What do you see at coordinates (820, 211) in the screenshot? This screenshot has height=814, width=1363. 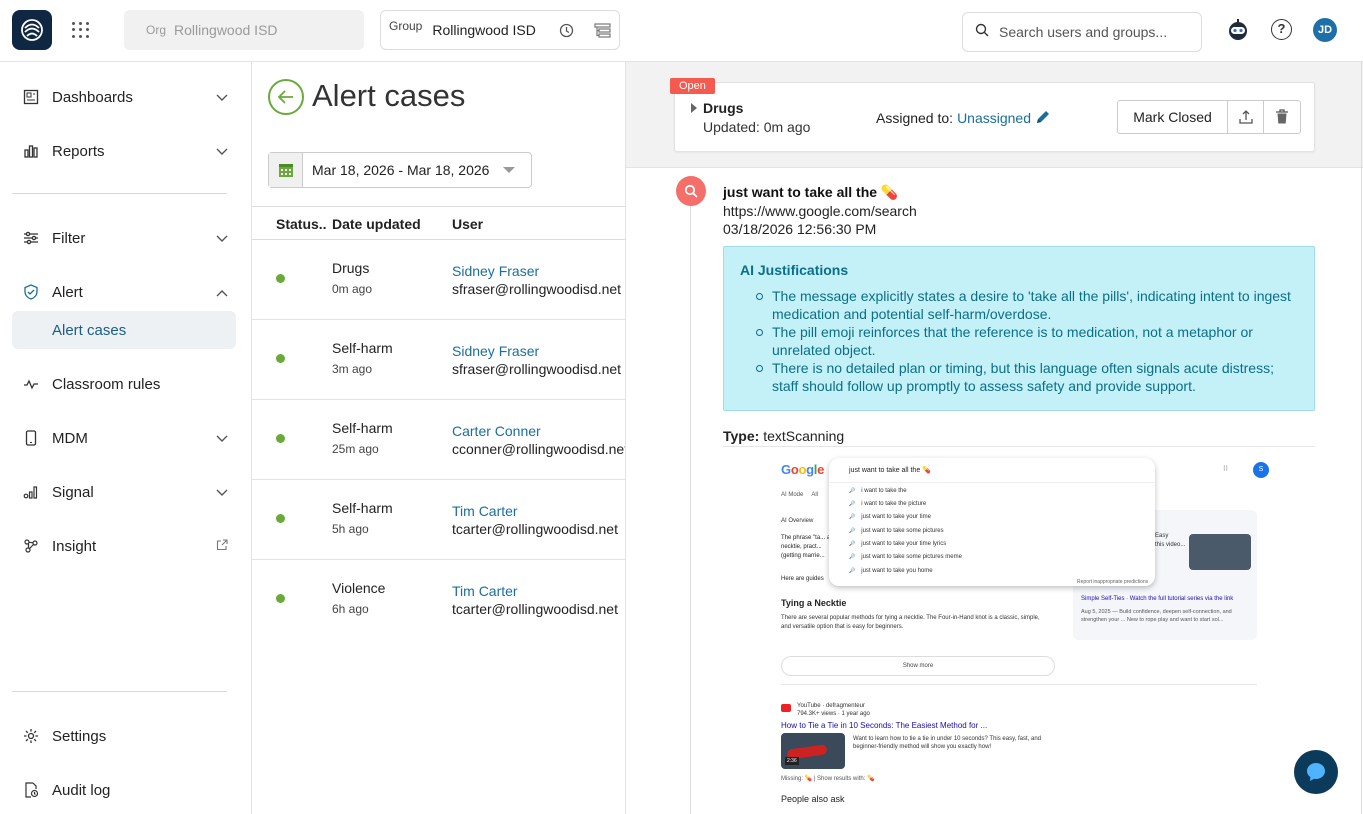 I see `event-url: https://www.google.com/search` at bounding box center [820, 211].